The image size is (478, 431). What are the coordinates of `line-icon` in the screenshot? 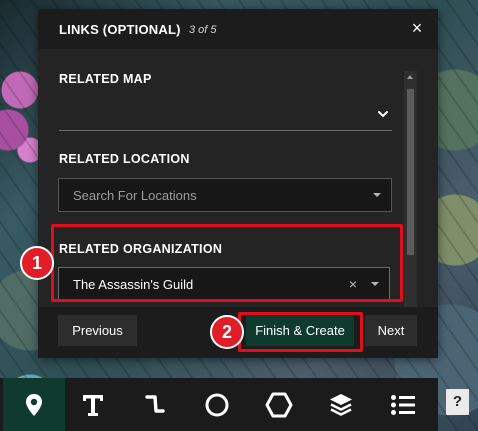 It's located at (155, 403).